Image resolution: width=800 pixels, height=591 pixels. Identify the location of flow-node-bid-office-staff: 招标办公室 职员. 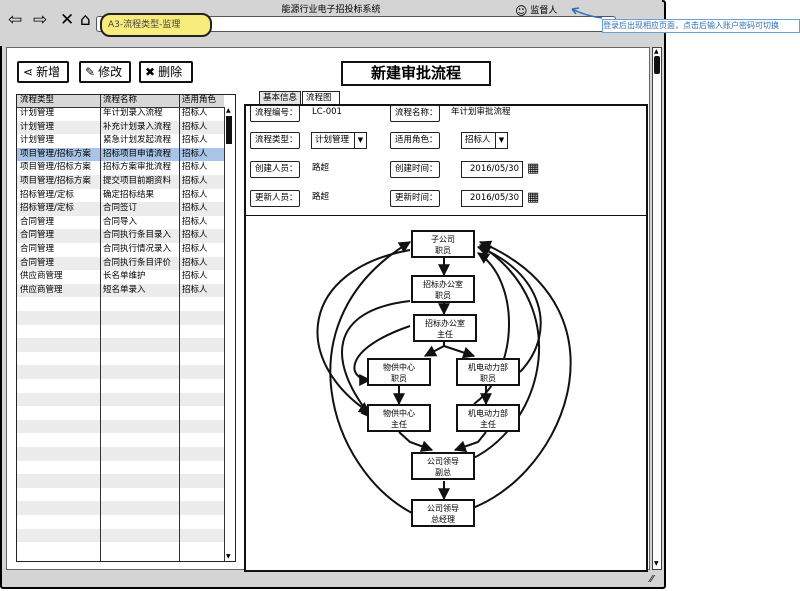
(443, 289).